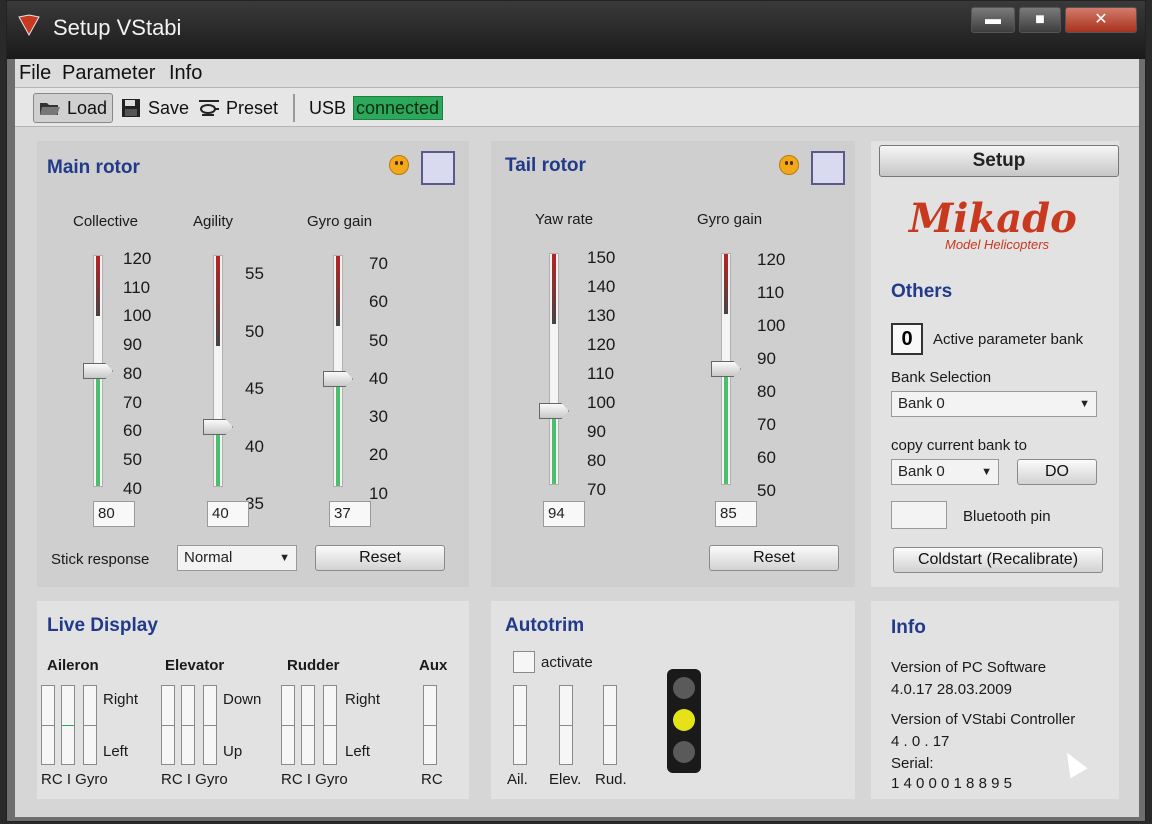 The width and height of the screenshot is (1152, 824). I want to click on autotrim-panel: Autotrim activate Ail. Elev. Rud., so click(673, 700).